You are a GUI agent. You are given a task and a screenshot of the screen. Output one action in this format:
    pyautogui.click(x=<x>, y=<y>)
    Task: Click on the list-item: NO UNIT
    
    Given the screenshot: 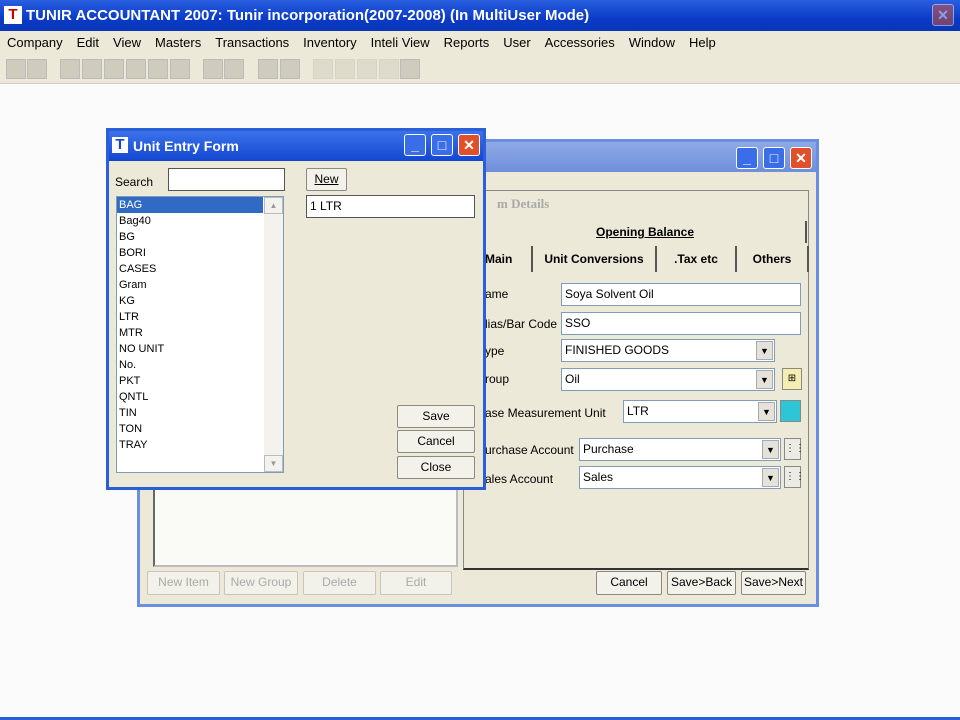 What is the action you would take?
    pyautogui.click(x=190, y=349)
    